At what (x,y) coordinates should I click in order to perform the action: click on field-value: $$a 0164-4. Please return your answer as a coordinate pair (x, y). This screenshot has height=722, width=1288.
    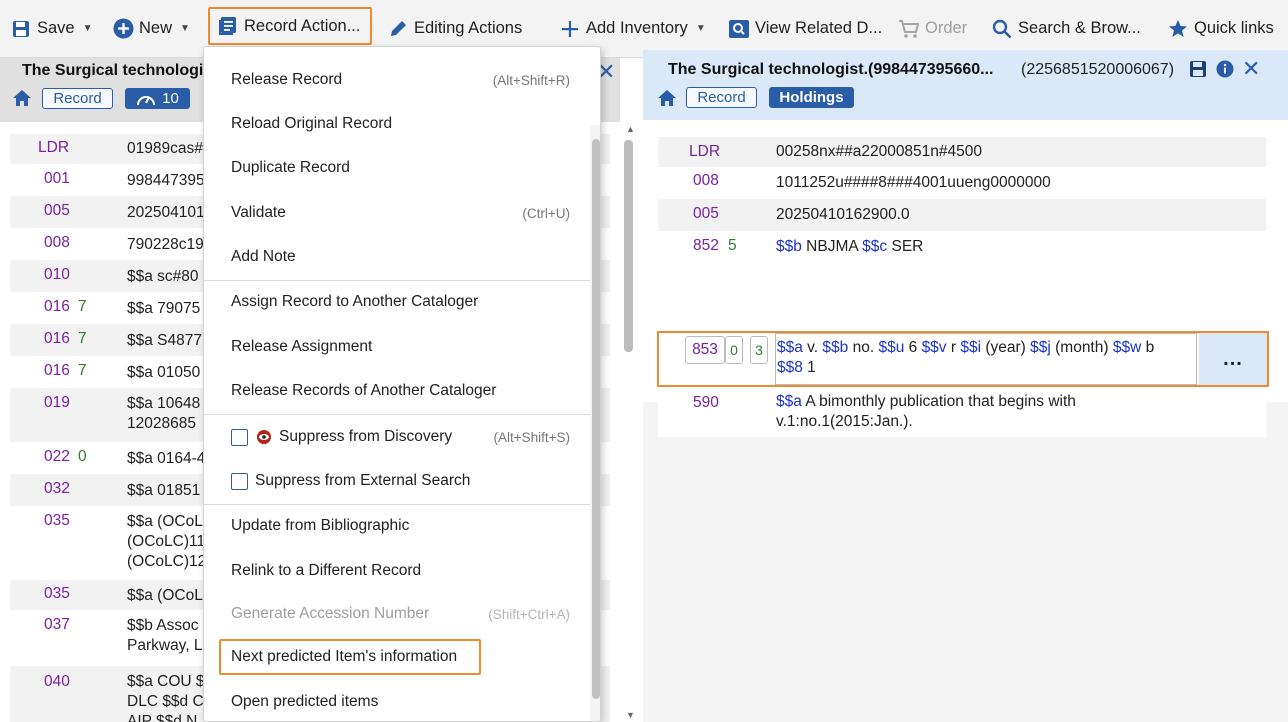
    Looking at the image, I should click on (166, 458).